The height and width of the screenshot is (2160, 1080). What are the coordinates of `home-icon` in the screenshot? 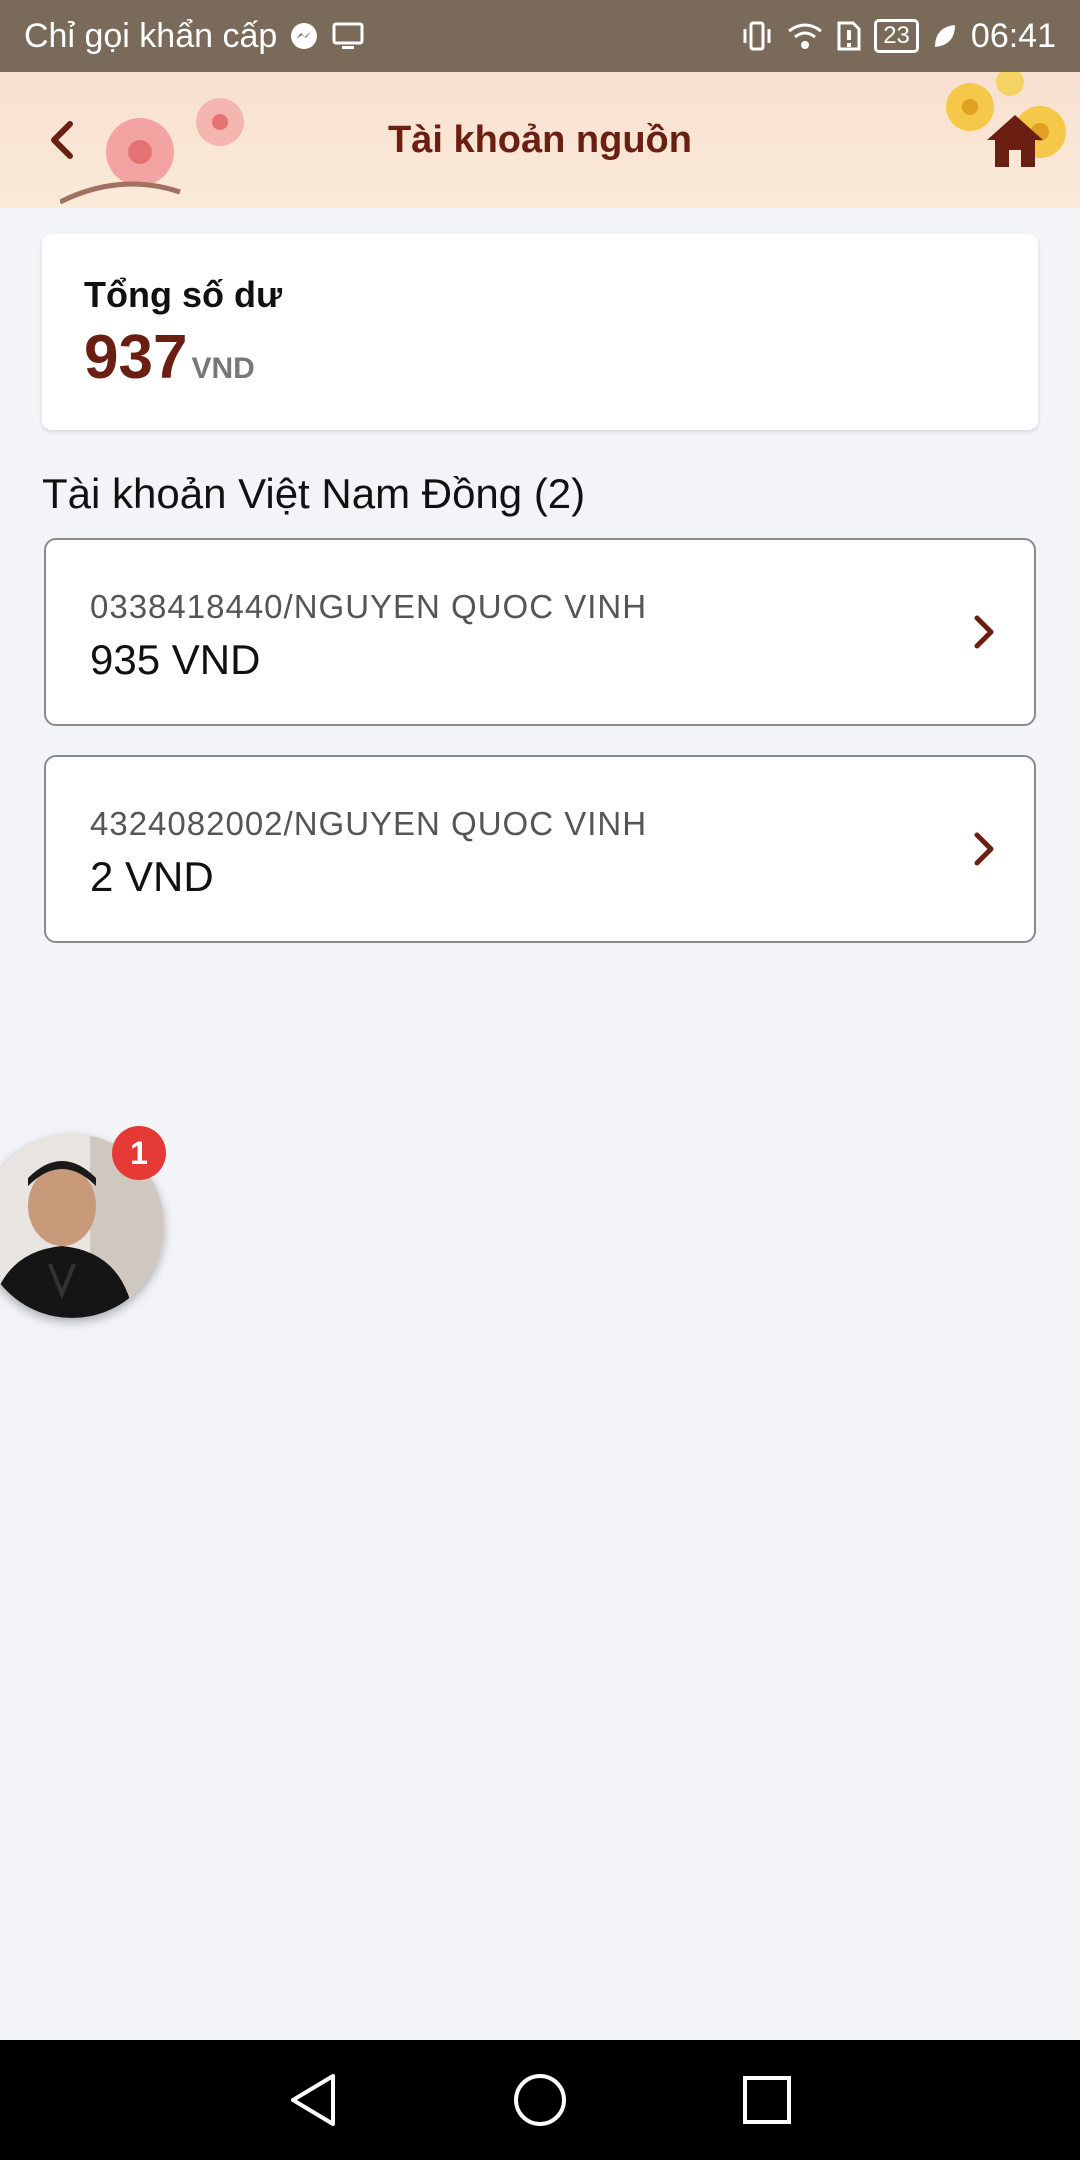 It's located at (1015, 141).